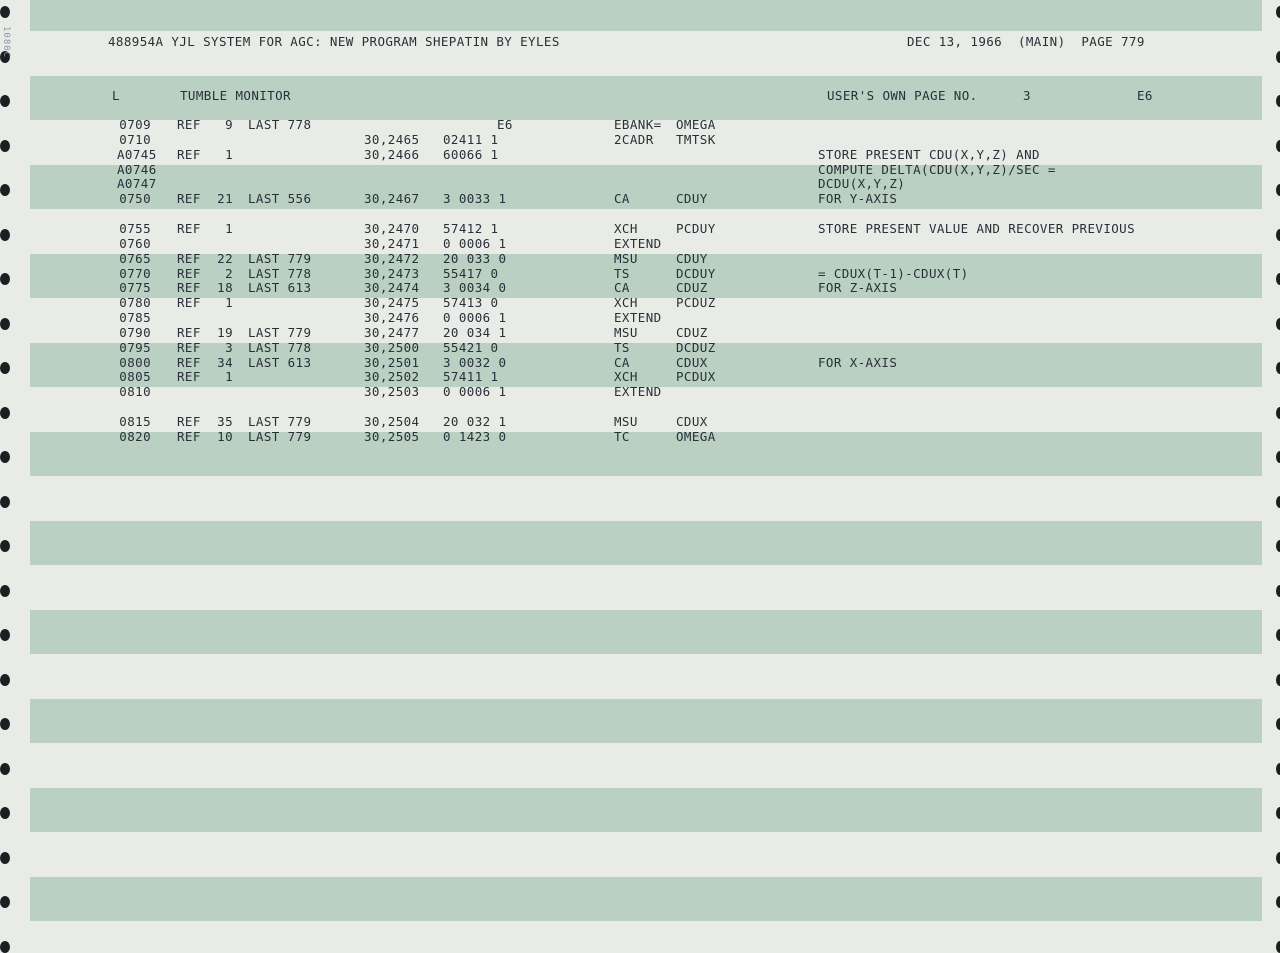  I want to click on listing-line: 0770, so click(135, 273).